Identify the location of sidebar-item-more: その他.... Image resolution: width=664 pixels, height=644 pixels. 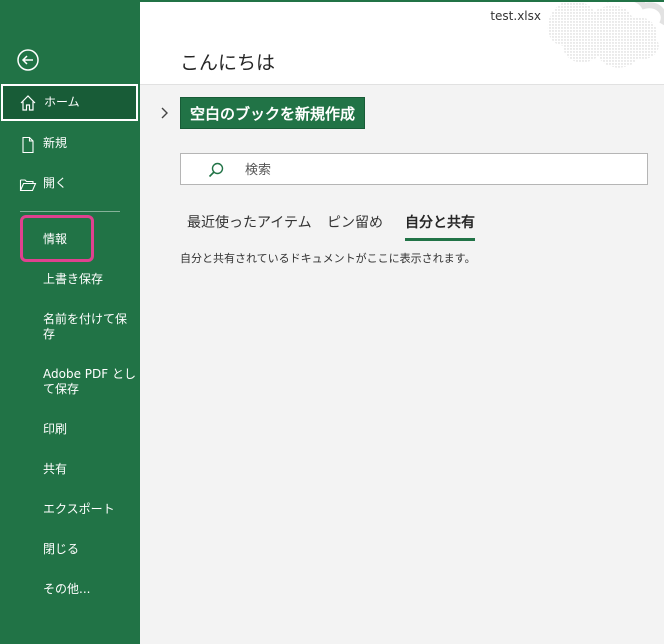
(70, 589).